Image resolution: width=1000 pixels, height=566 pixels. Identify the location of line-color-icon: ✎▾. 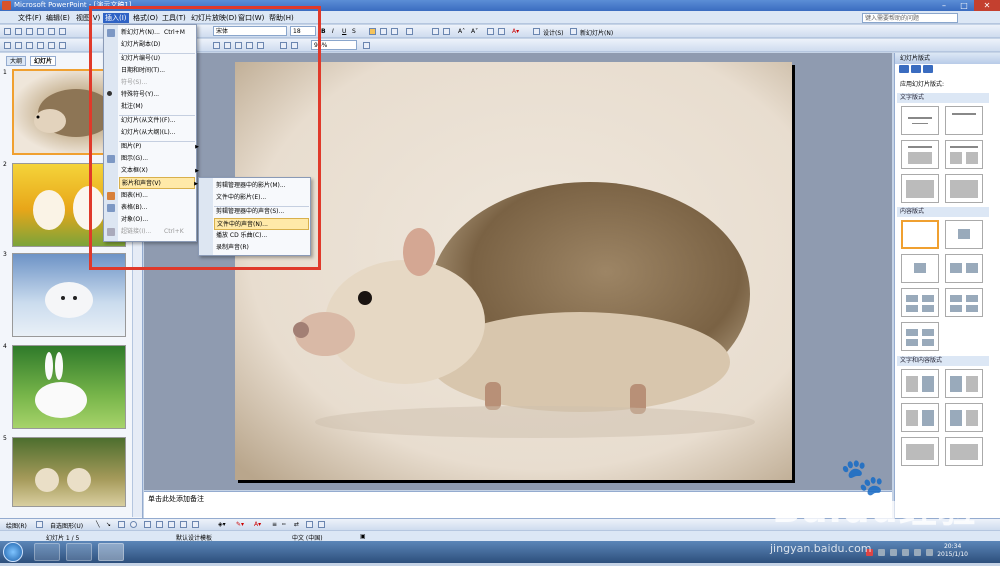
(240, 524).